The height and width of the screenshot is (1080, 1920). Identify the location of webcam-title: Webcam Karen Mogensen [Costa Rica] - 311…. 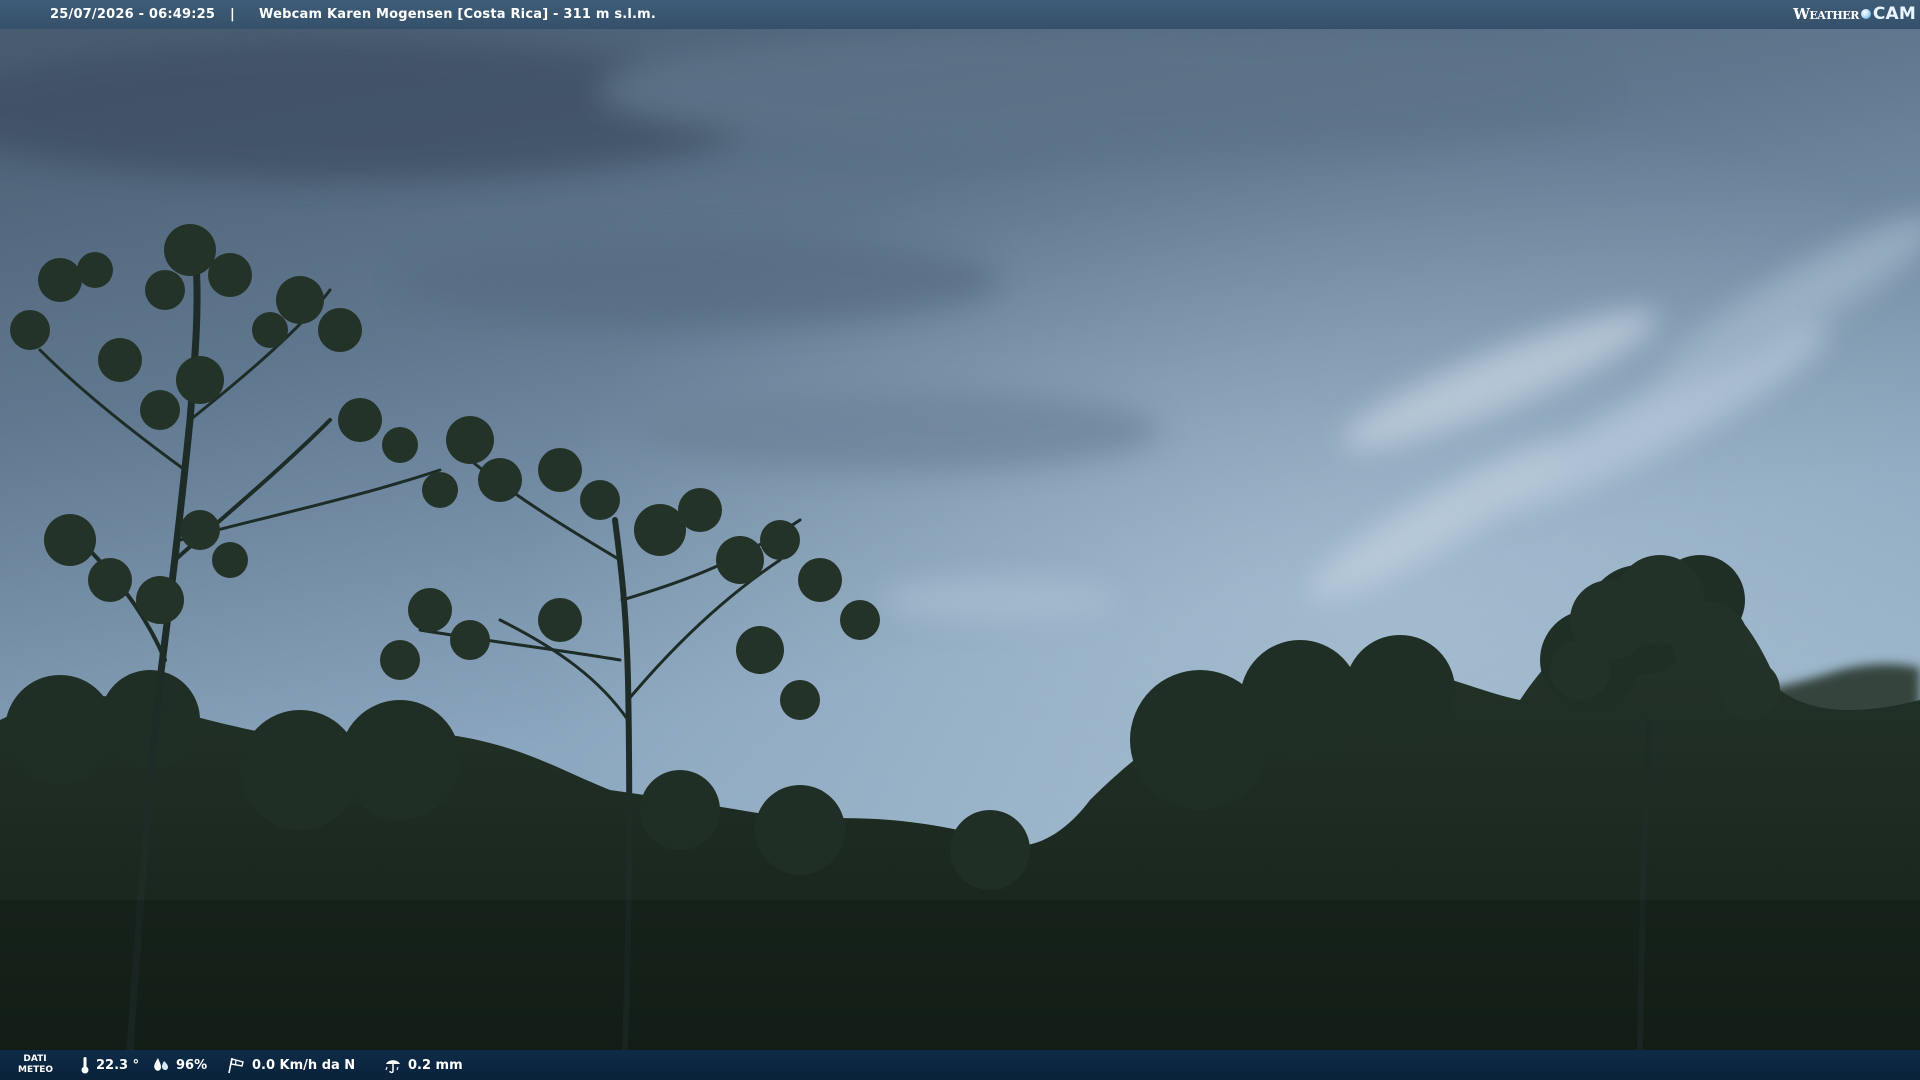
(458, 14).